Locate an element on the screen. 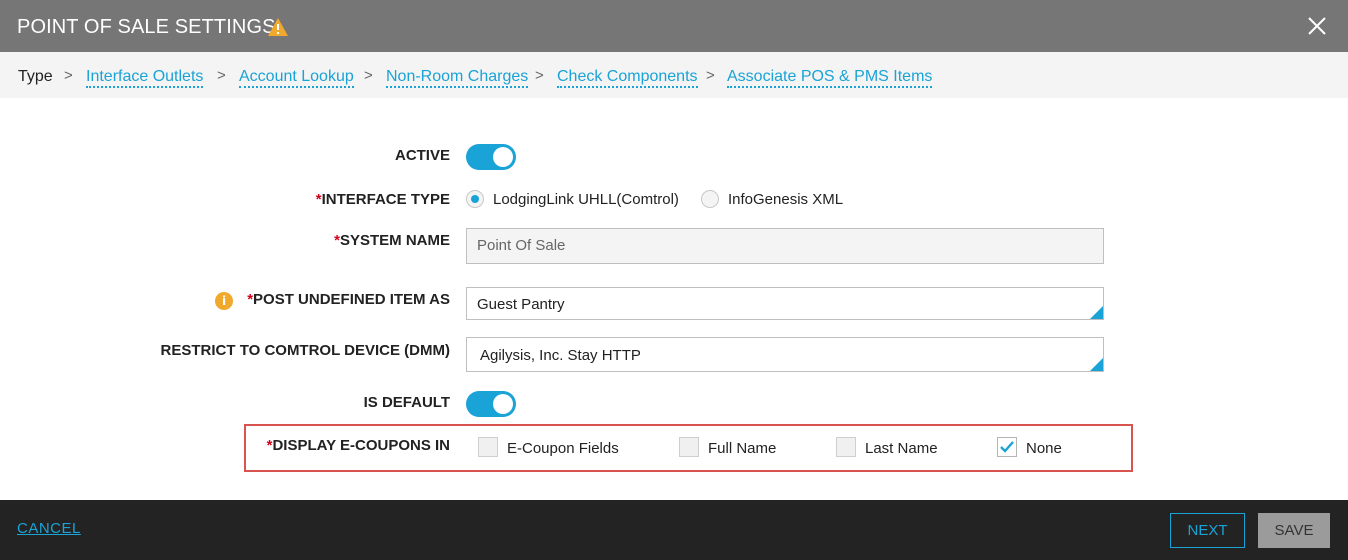  breadcrumb-item-non-room-charges: Non-Room Charges is located at coordinates (457, 78).